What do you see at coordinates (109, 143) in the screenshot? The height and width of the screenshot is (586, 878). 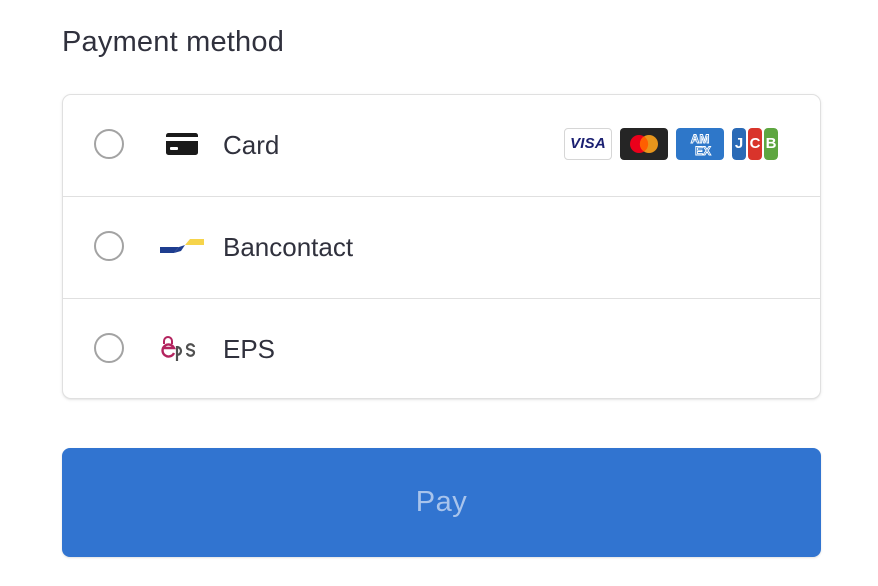 I see `card-radio` at bounding box center [109, 143].